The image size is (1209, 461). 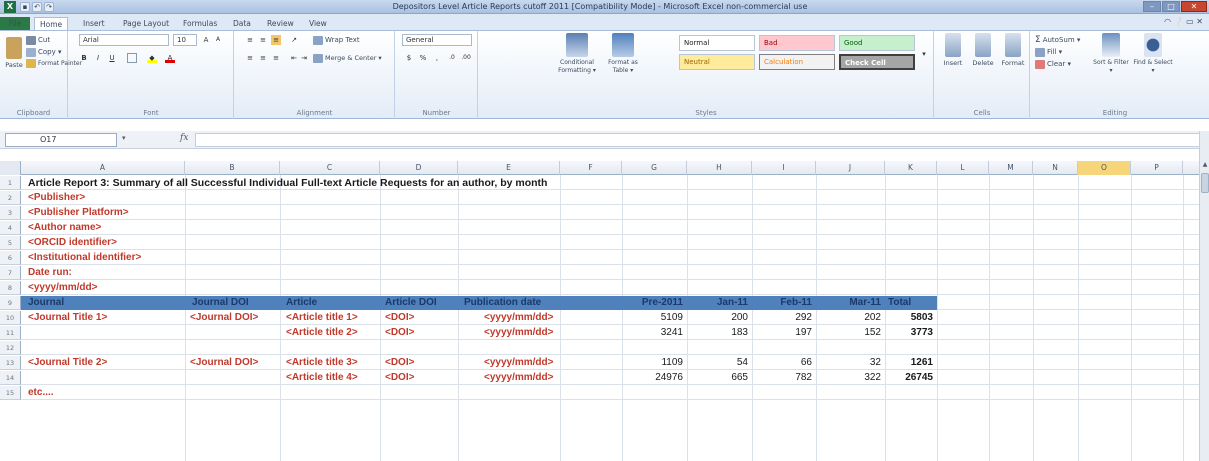 I want to click on platform-cell: <Publisher Platform>, so click(x=78, y=213).